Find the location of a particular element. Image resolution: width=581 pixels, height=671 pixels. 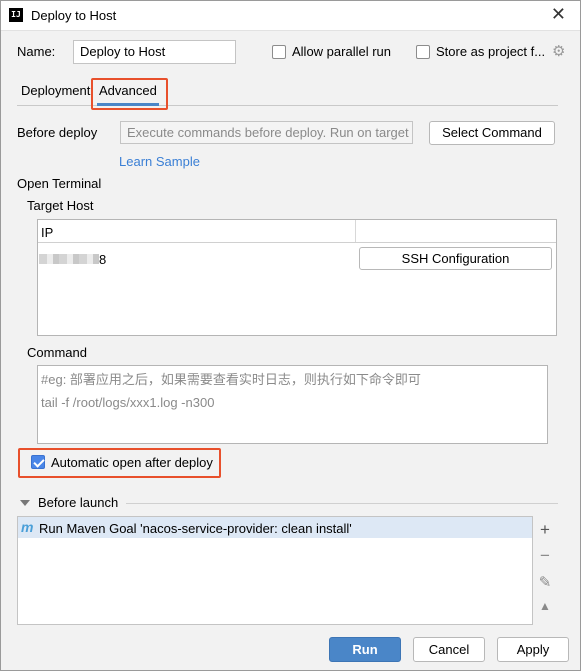

allow-parallel-checkbox is located at coordinates (279, 52).